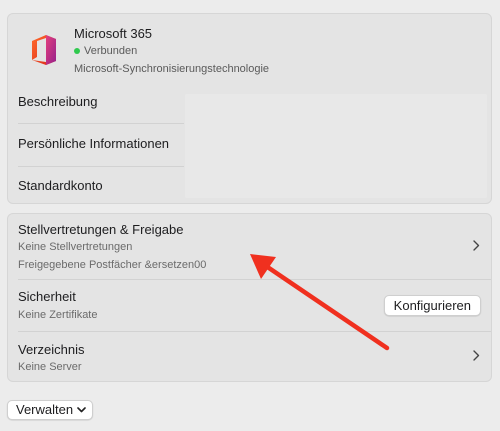  What do you see at coordinates (47, 296) in the screenshot?
I see `security-title: Sicherheit` at bounding box center [47, 296].